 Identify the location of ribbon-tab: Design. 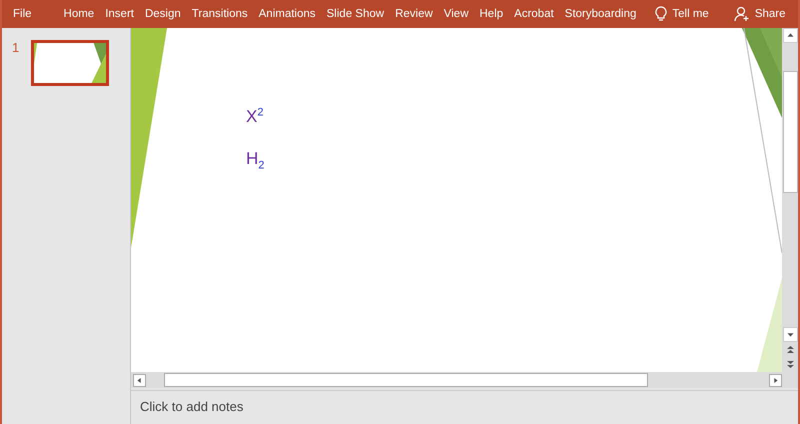
(163, 14).